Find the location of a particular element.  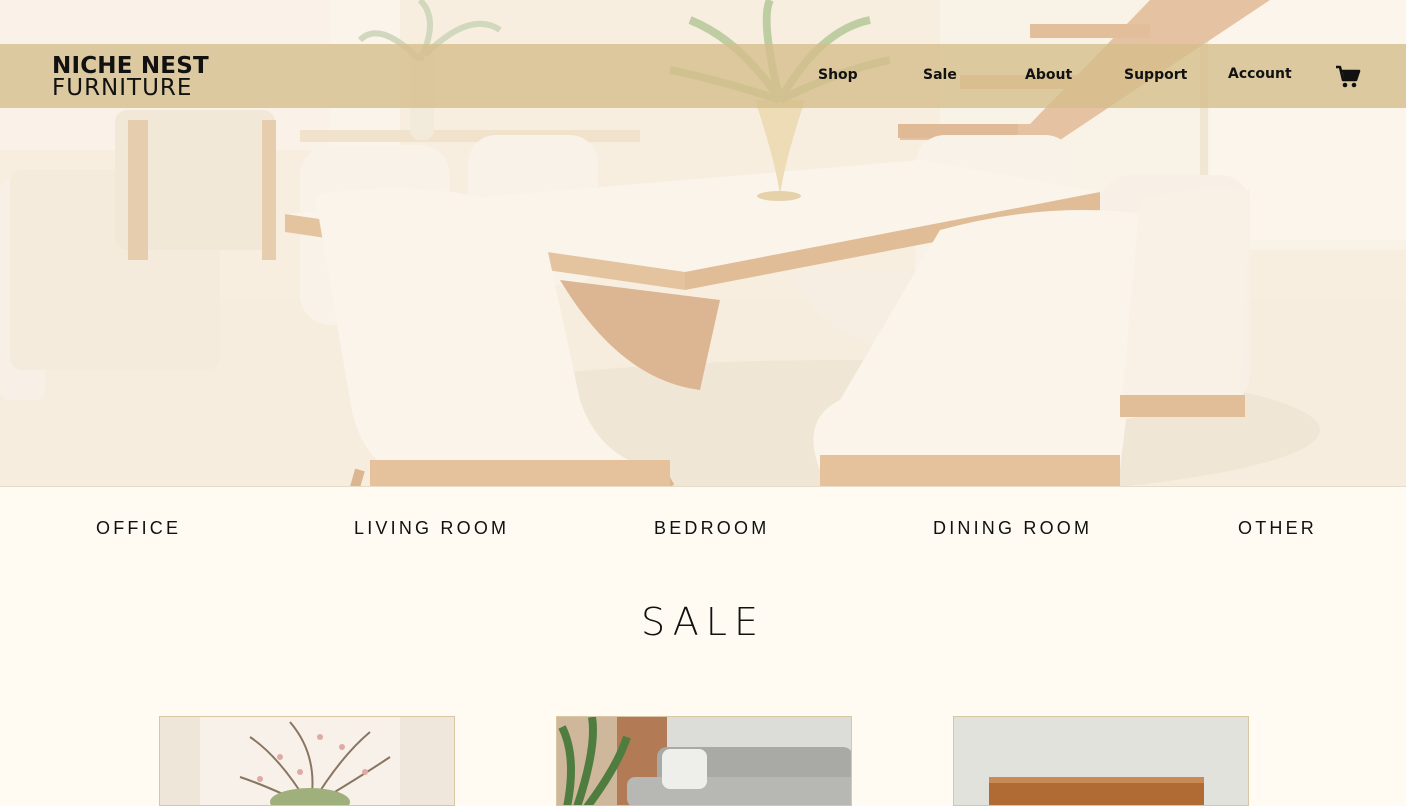

nav-account: Account is located at coordinates (1260, 74).